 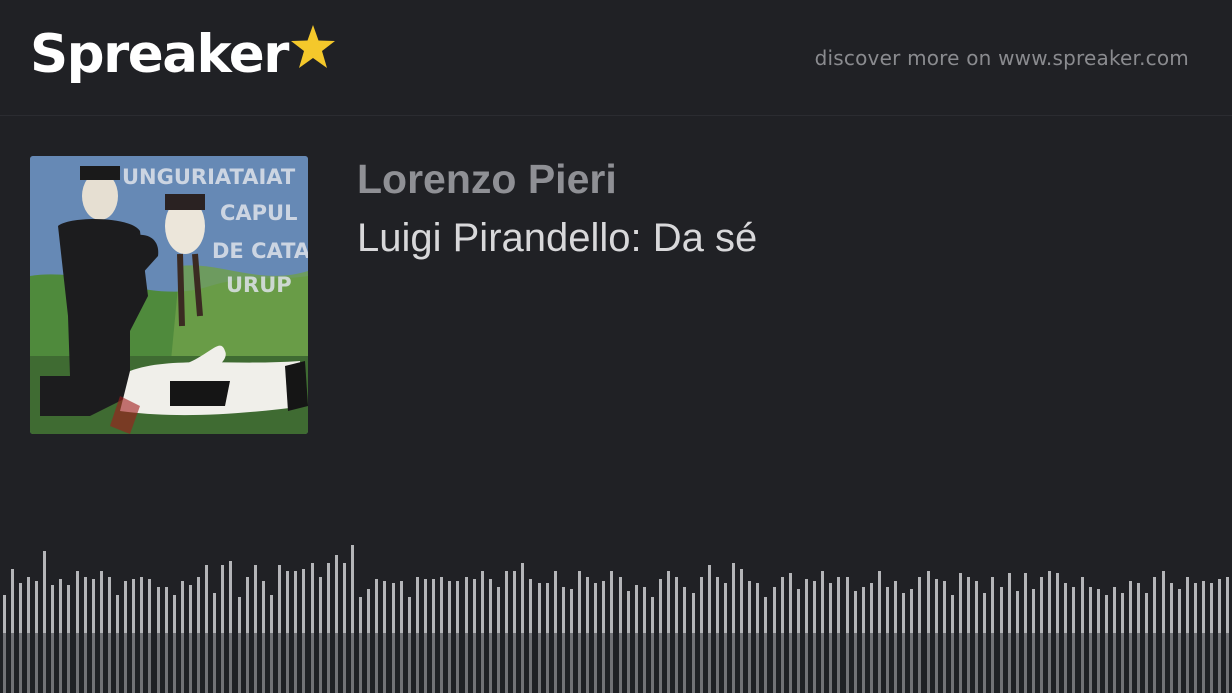 What do you see at coordinates (159, 54) in the screenshot?
I see `logo-wordmark: Spreaker` at bounding box center [159, 54].